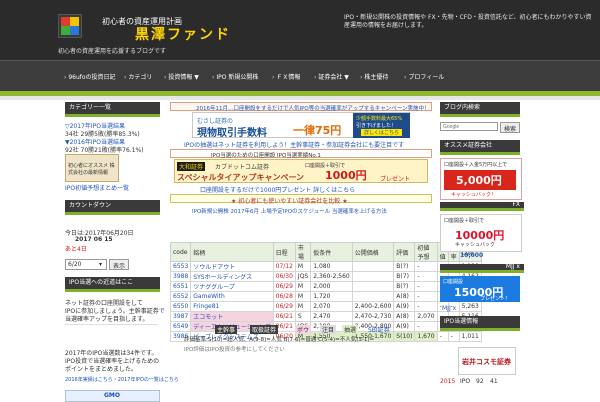  What do you see at coordinates (317, 130) in the screenshot?
I see `banner-price: 一律75円` at bounding box center [317, 130].